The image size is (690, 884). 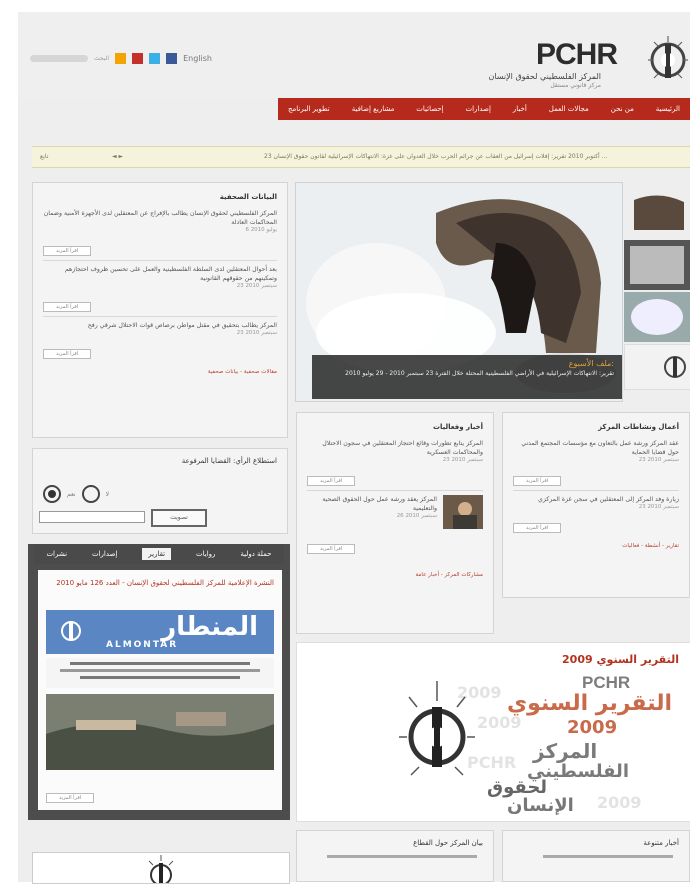 I want to click on nav-item: مشاريع إضافية, so click(x=373, y=109).